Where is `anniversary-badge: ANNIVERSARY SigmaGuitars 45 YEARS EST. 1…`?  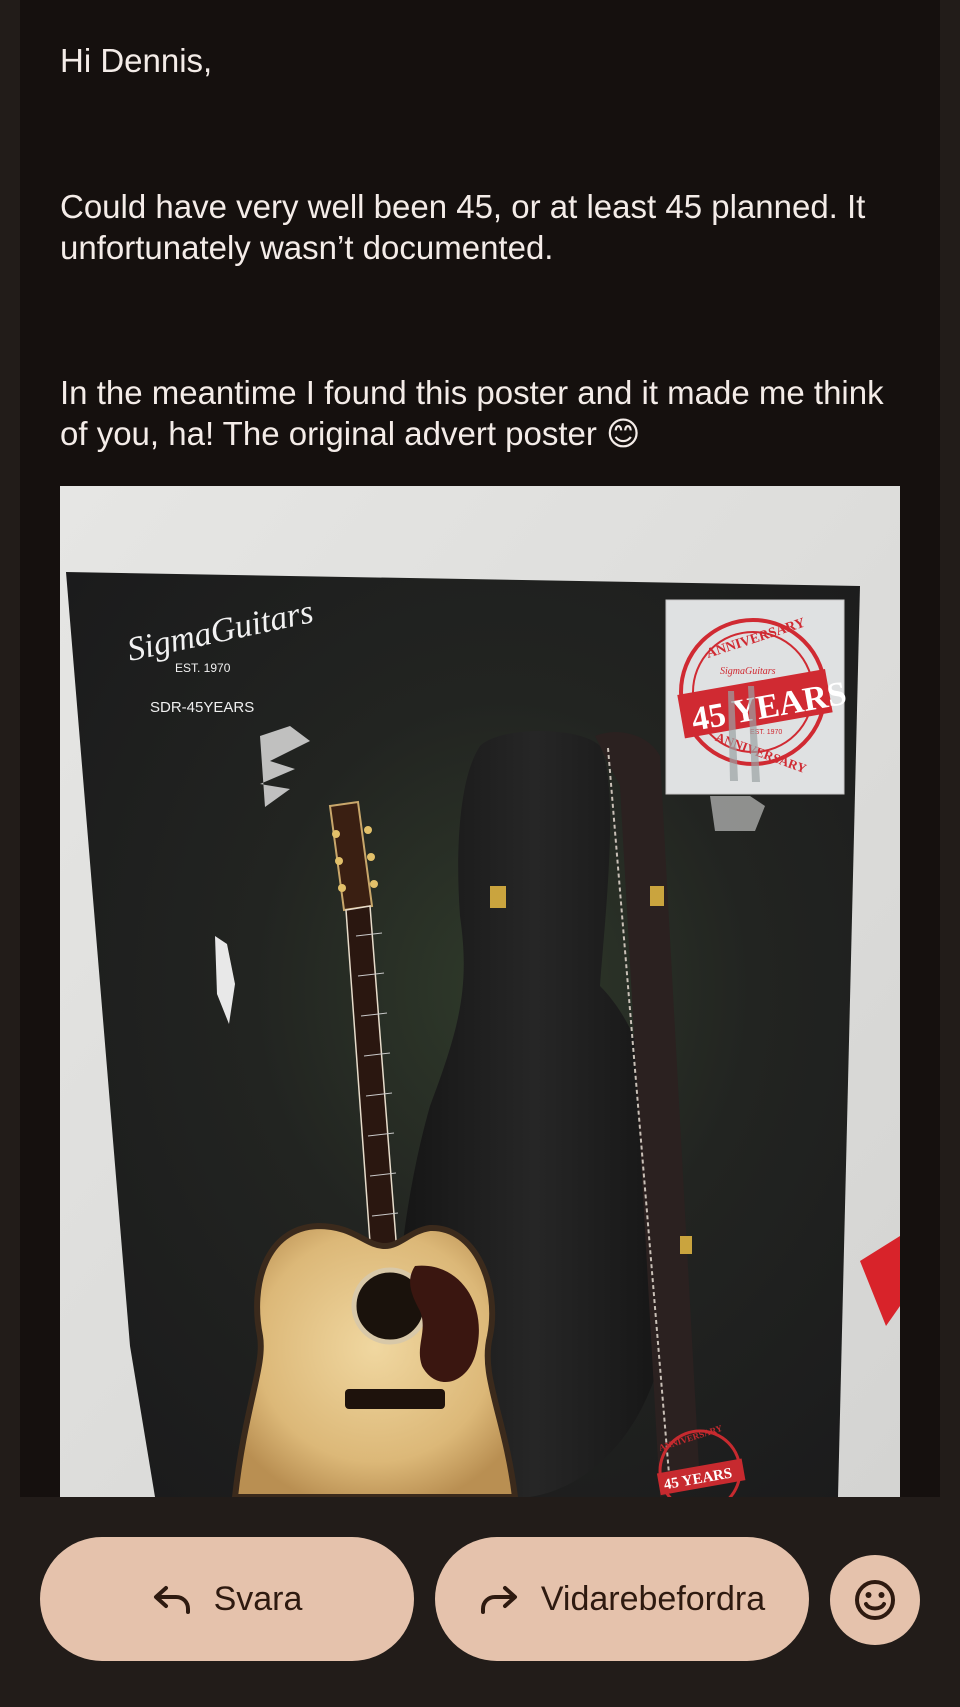 anniversary-badge: ANNIVERSARY SigmaGuitars 45 YEARS EST. 1… is located at coordinates (757, 697).